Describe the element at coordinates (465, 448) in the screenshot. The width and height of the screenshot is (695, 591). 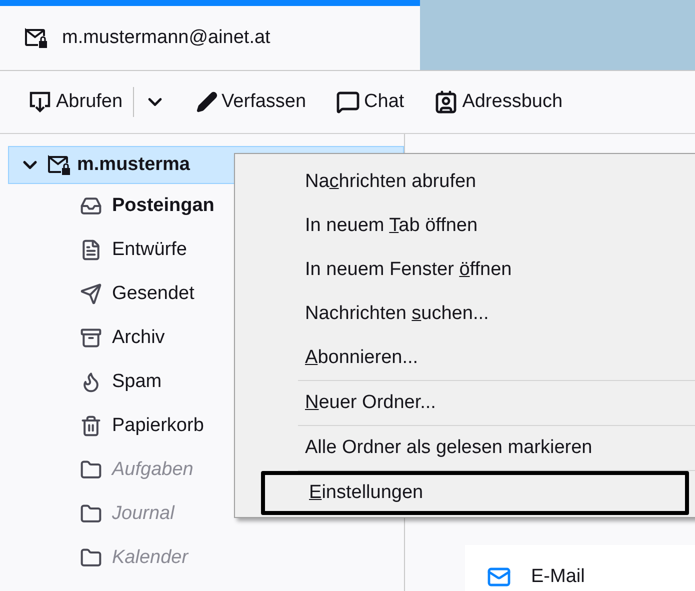
I see `menu-item: Alle Ordner als gelesen markieren` at that location.